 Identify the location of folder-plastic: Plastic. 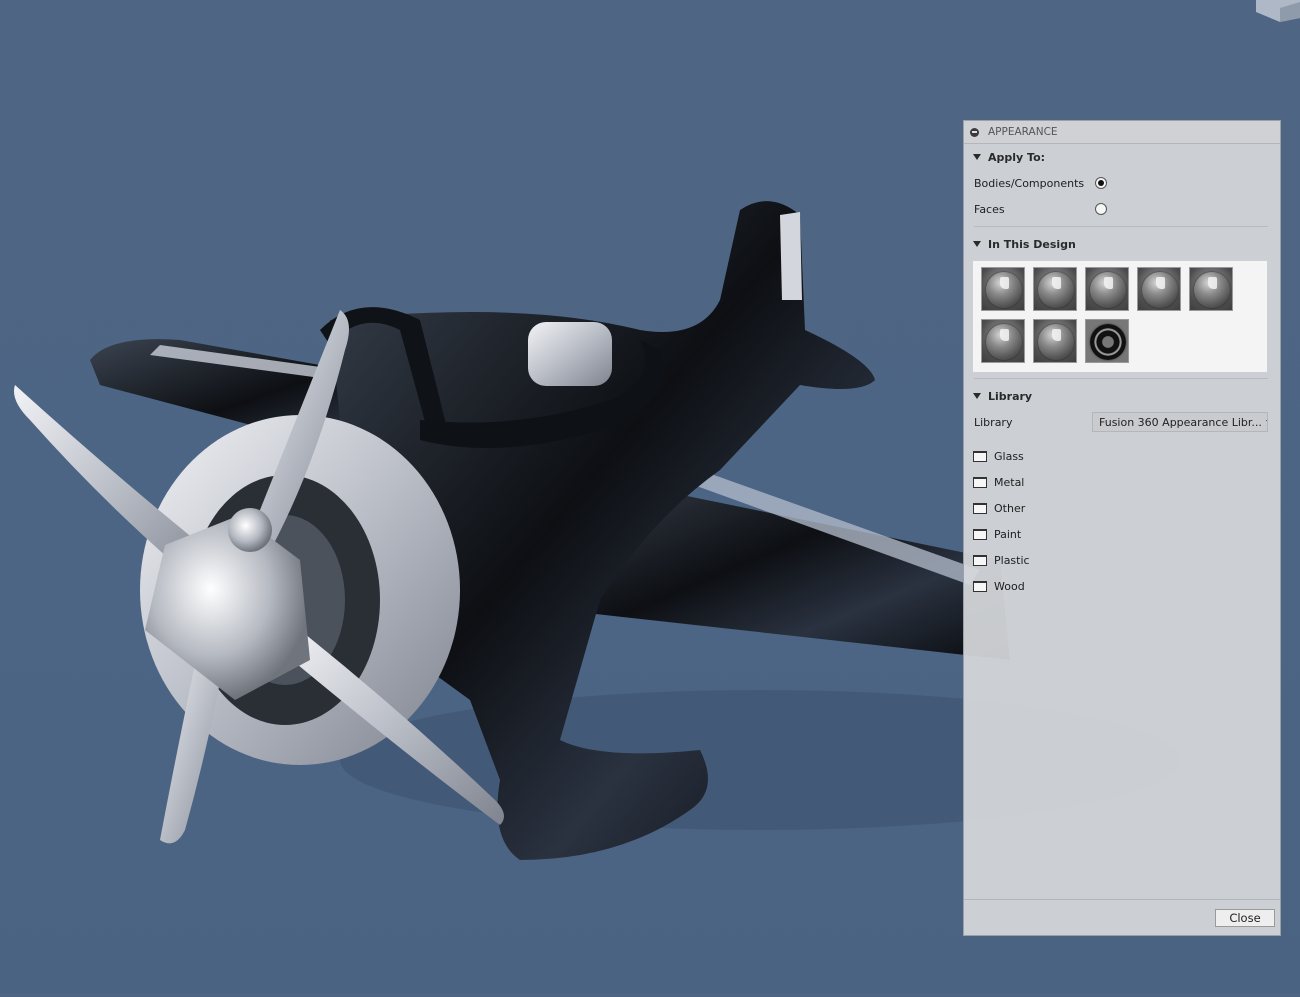
(1122, 560).